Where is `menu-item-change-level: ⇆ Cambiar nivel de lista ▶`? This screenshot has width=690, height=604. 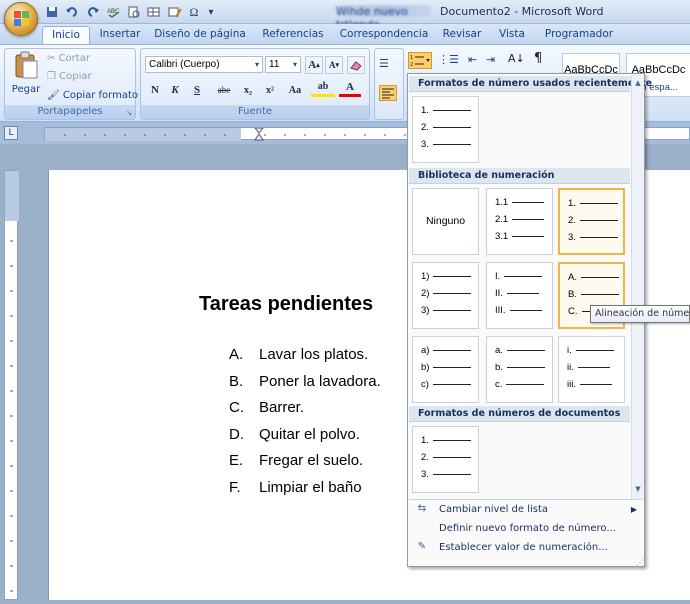
menu-item-change-level: ⇆ Cambiar nivel de lista ▶ is located at coordinates (526, 509).